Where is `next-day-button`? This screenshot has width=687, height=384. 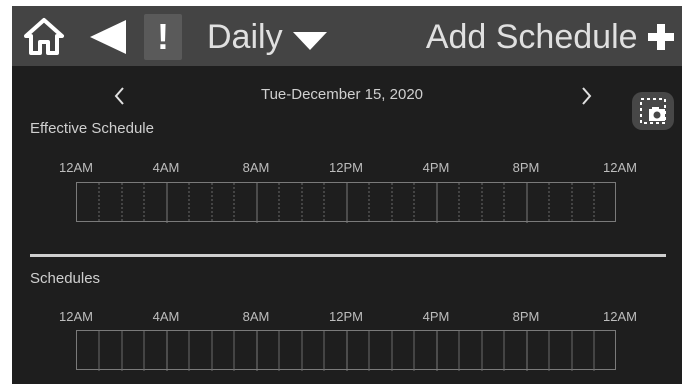
next-day-button is located at coordinates (586, 96).